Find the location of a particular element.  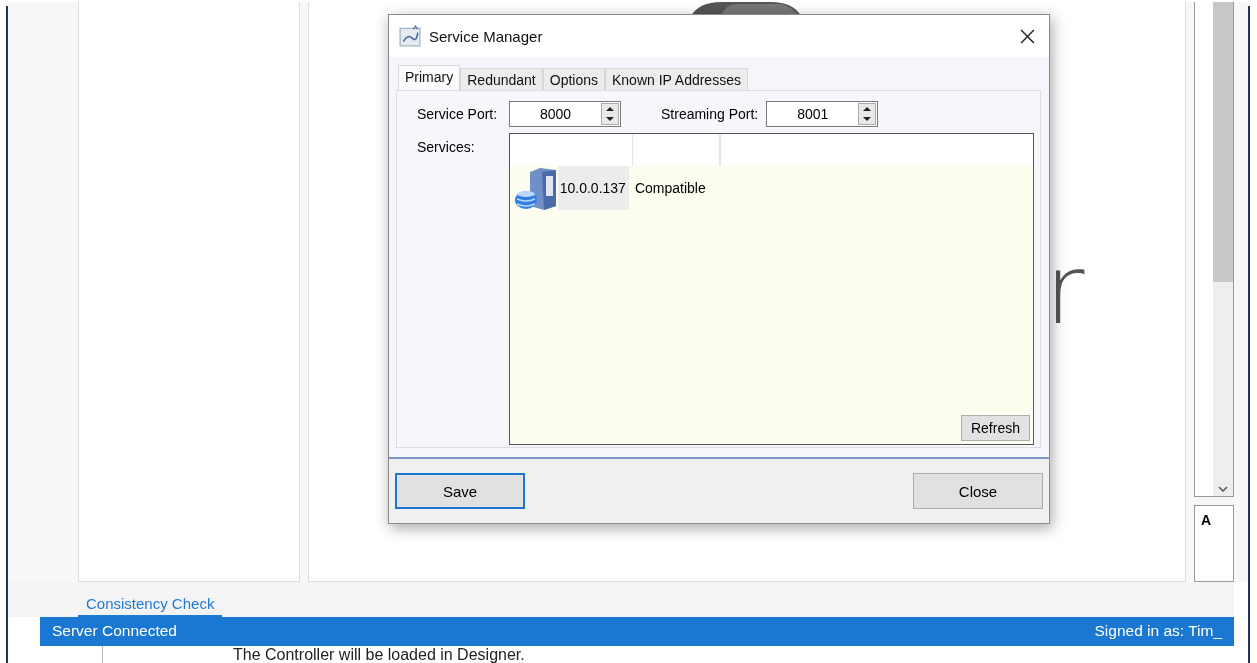

dialog-button: Close is located at coordinates (978, 491).